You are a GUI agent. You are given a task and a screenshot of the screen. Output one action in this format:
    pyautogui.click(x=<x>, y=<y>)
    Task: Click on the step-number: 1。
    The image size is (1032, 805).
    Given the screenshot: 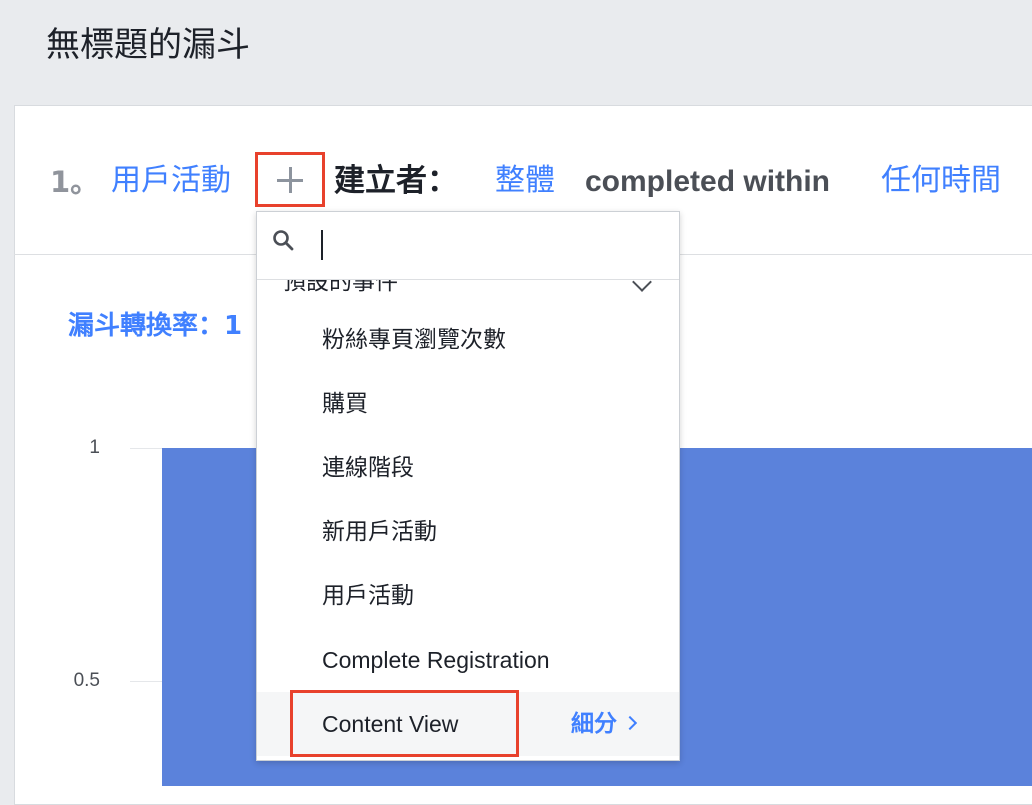 What is the action you would take?
    pyautogui.click(x=75, y=182)
    